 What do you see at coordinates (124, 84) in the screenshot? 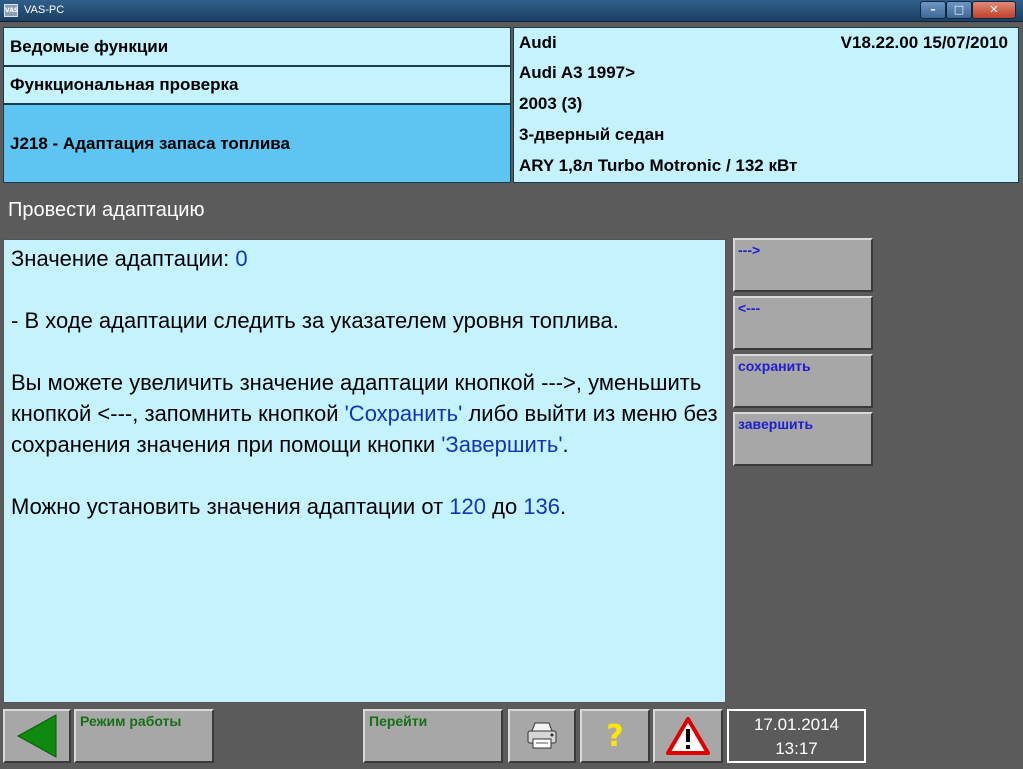
I see `nav-functional-label: Функциональная проверка` at bounding box center [124, 84].